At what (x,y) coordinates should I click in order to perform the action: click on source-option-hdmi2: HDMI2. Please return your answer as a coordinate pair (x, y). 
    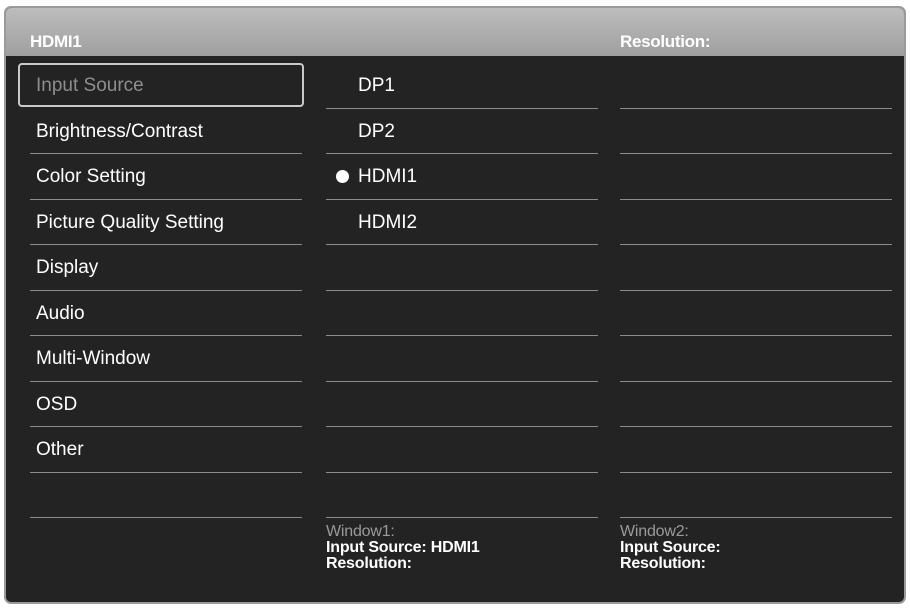
    Looking at the image, I should click on (462, 222).